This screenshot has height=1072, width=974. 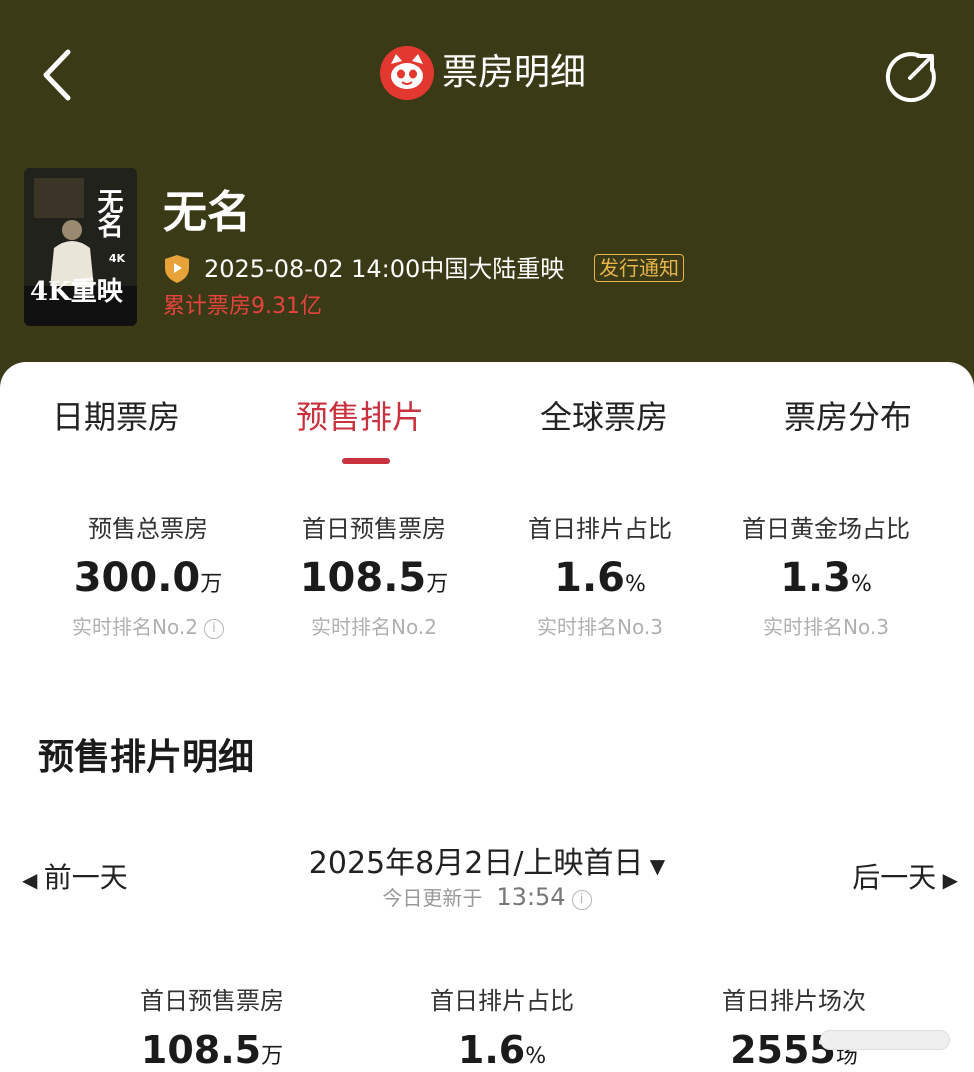 I want to click on next-day-label: 后一天, so click(x=894, y=877).